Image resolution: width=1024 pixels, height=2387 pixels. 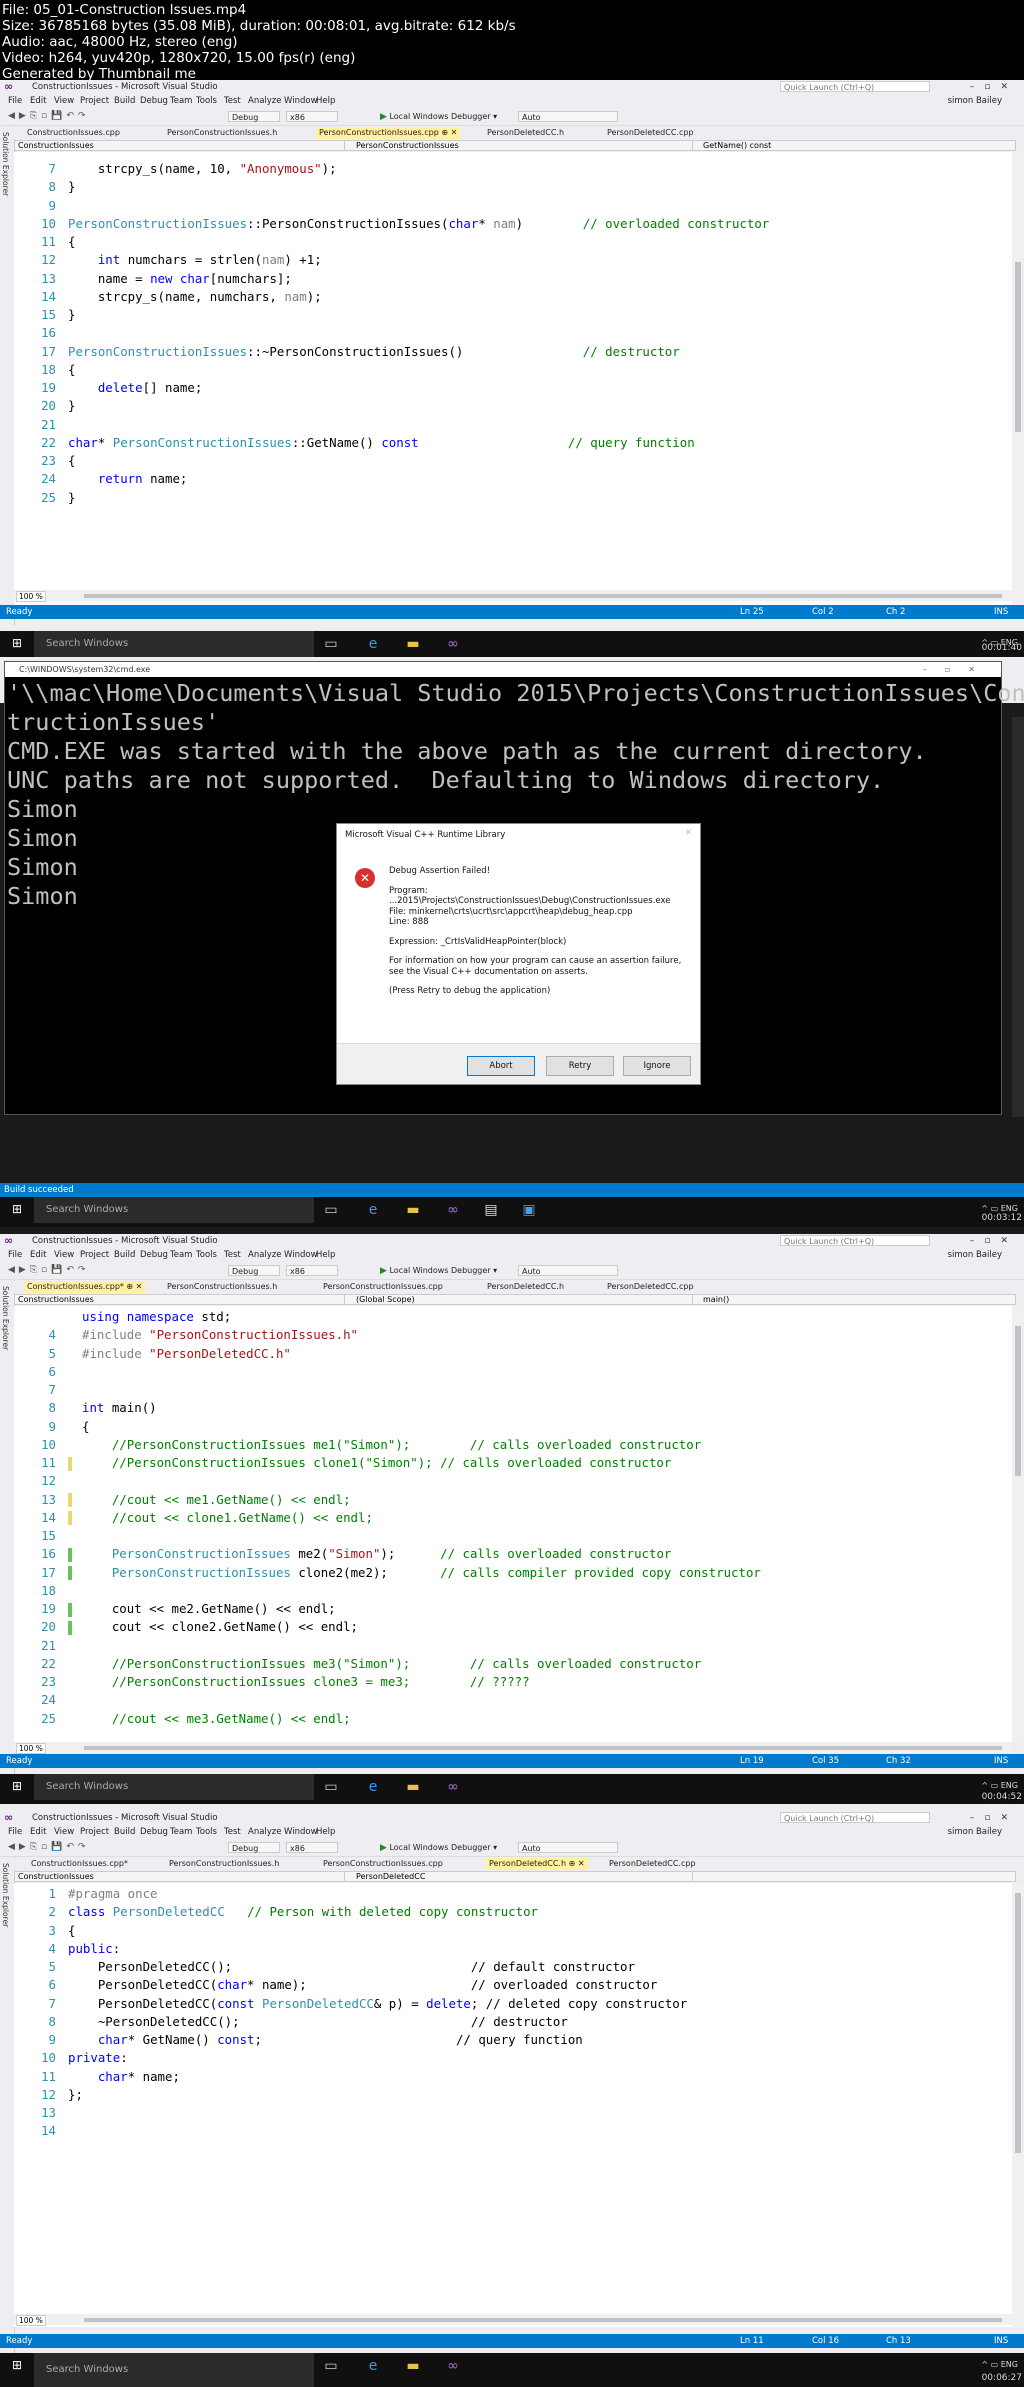 What do you see at coordinates (688, 833) in the screenshot?
I see `dialog-close-icon: ✕` at bounding box center [688, 833].